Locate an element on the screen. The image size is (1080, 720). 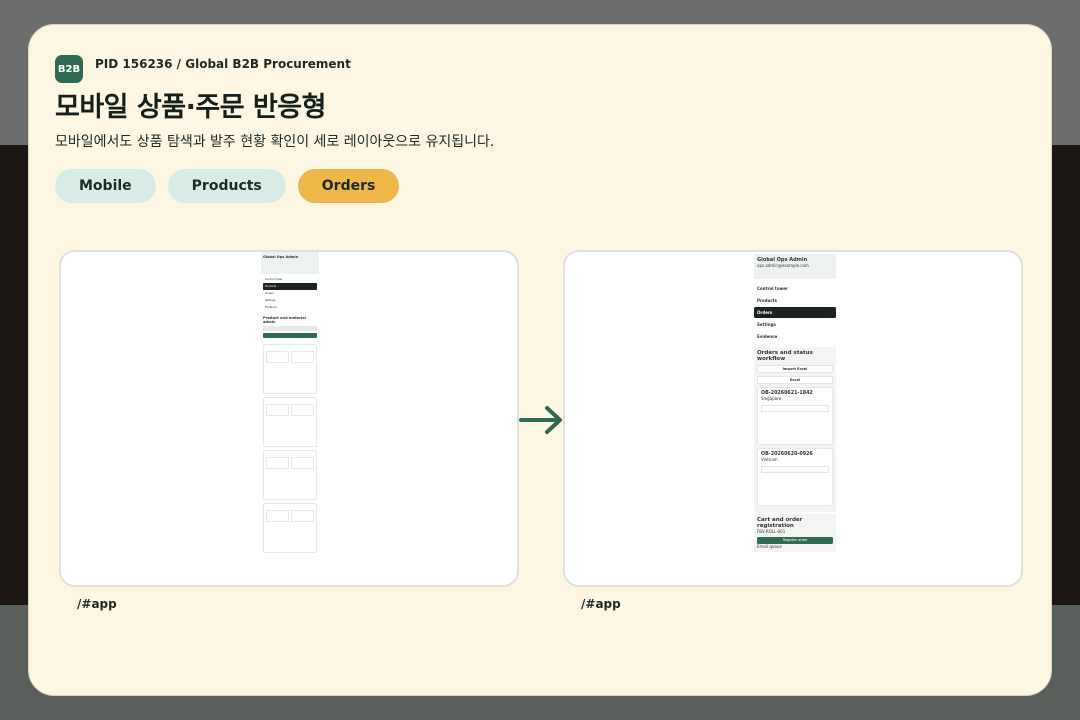
preview-section-title: Orders and status workflow is located at coordinates (785, 356).